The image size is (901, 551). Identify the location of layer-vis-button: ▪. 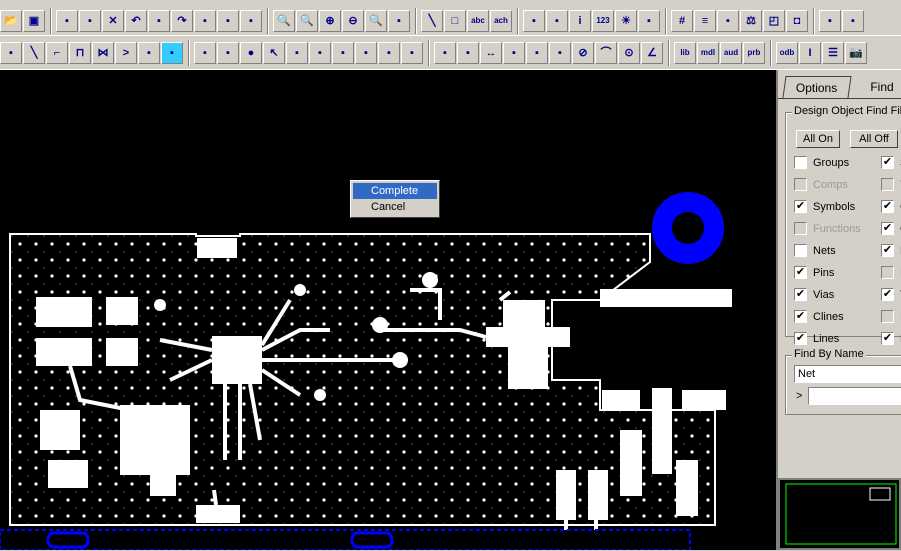
(557, 21).